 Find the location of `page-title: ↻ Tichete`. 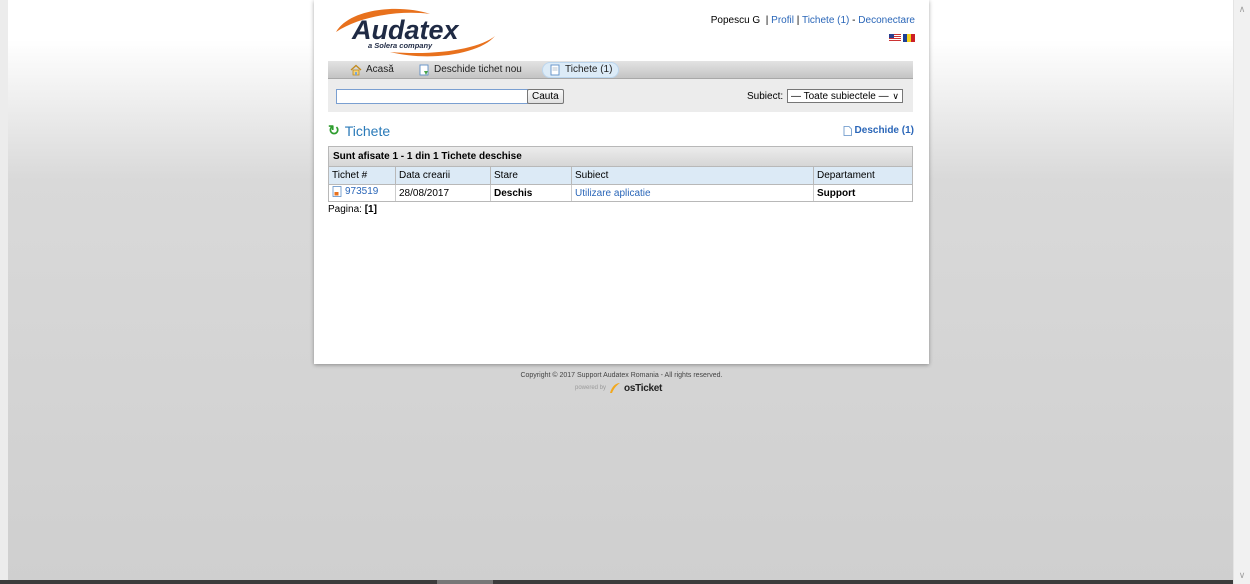

page-title: ↻ Tichete is located at coordinates (359, 130).